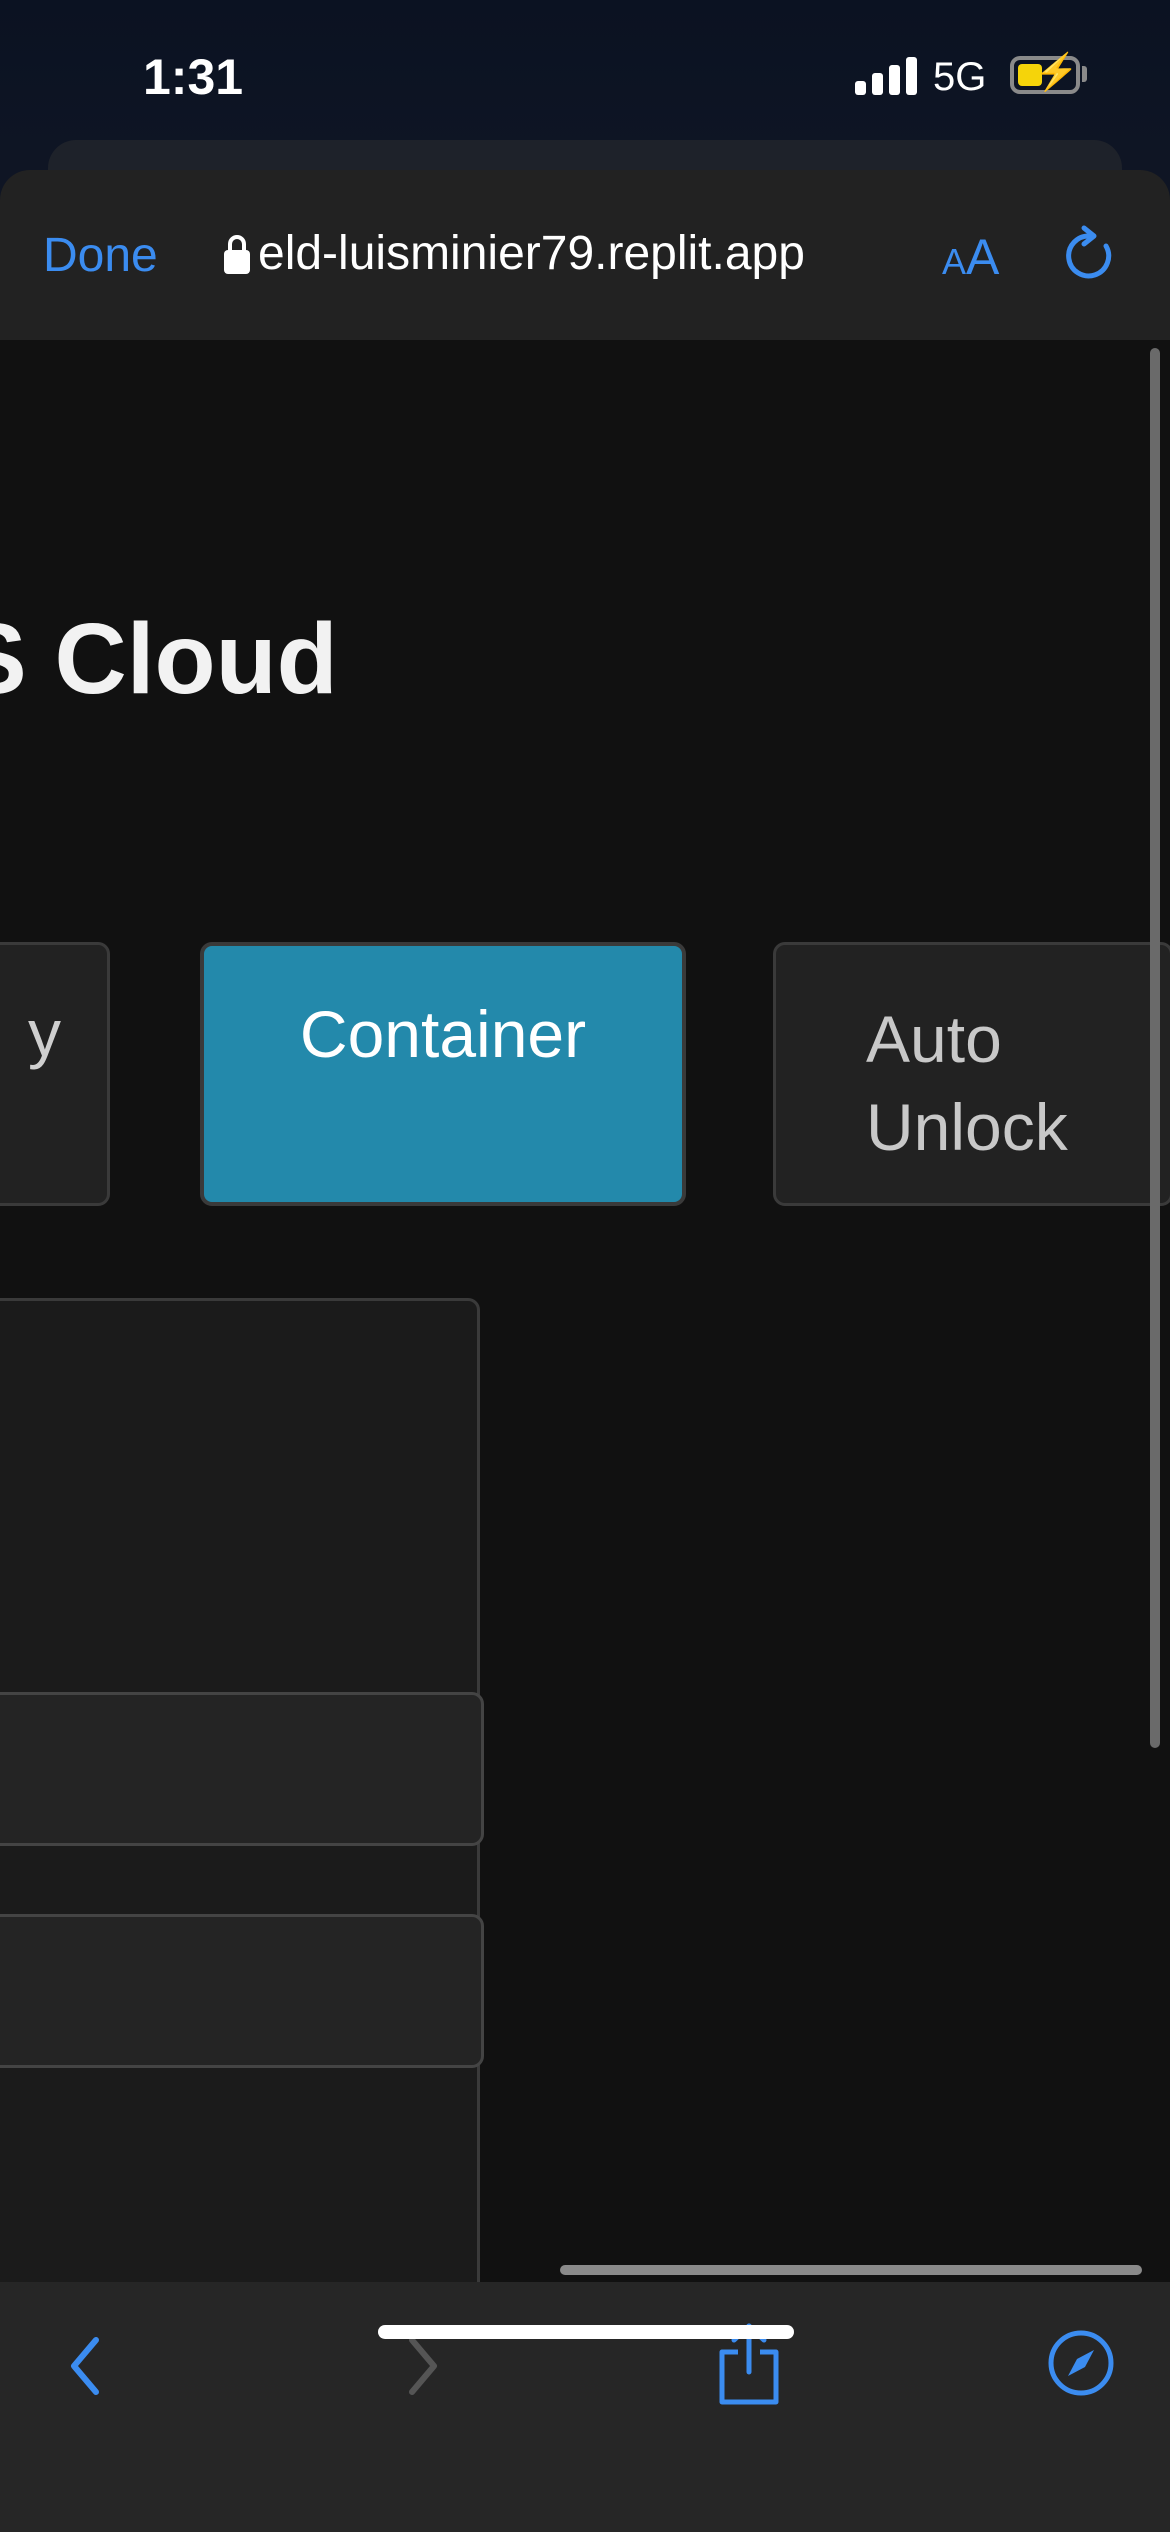 The width and height of the screenshot is (1170, 2532). What do you see at coordinates (443, 1074) in the screenshot?
I see `tab-container: Container` at bounding box center [443, 1074].